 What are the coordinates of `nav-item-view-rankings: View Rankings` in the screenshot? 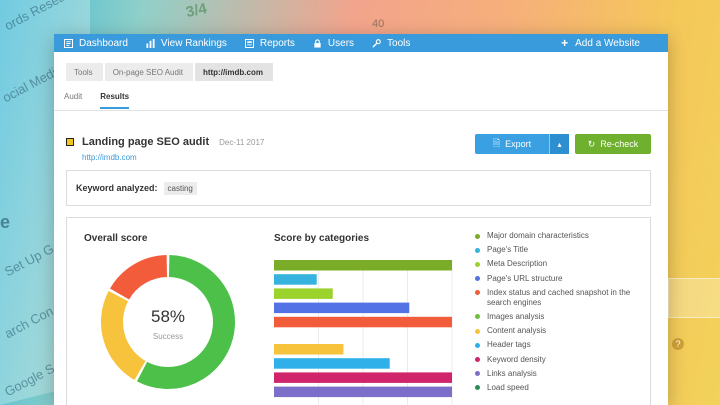 It's located at (186, 43).